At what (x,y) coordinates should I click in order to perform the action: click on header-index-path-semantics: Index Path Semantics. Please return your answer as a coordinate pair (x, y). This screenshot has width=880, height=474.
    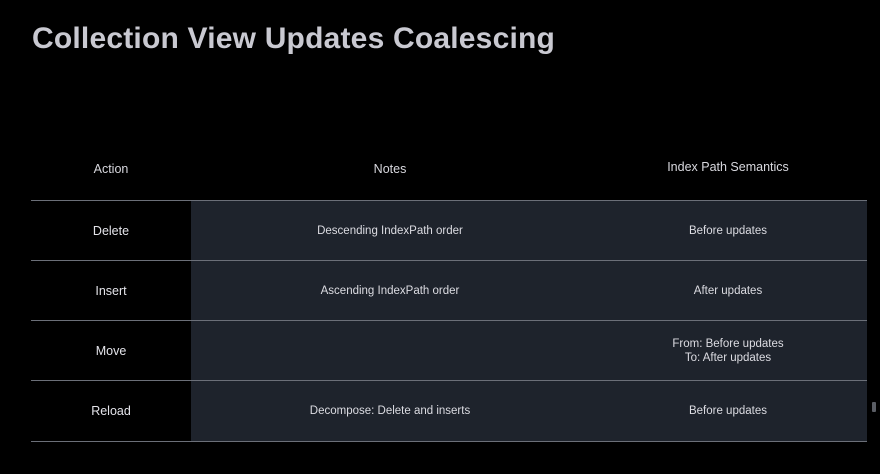
    Looking at the image, I should click on (728, 167).